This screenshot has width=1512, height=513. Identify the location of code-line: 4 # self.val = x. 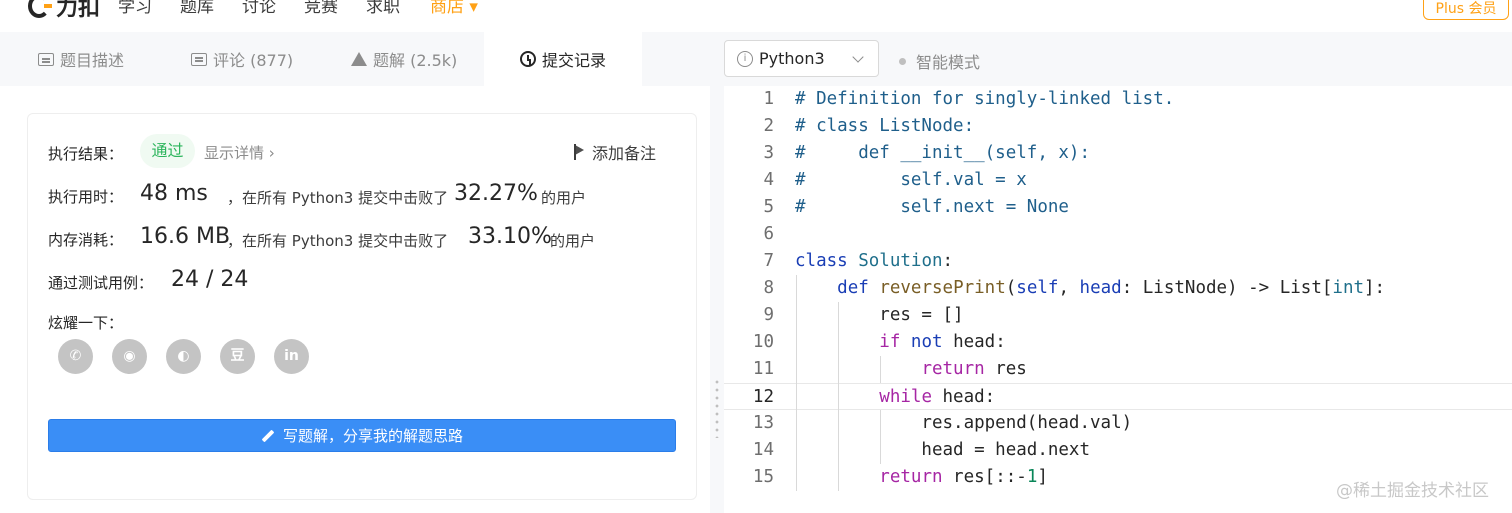
(1118, 180).